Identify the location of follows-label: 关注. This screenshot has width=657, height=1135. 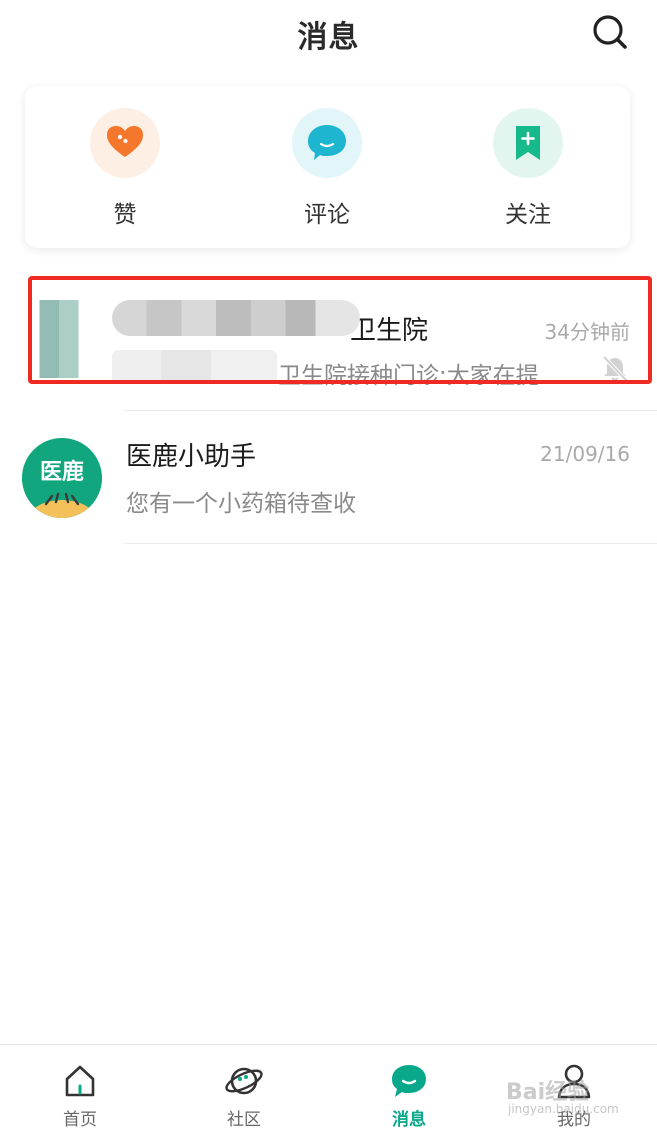
(528, 215).